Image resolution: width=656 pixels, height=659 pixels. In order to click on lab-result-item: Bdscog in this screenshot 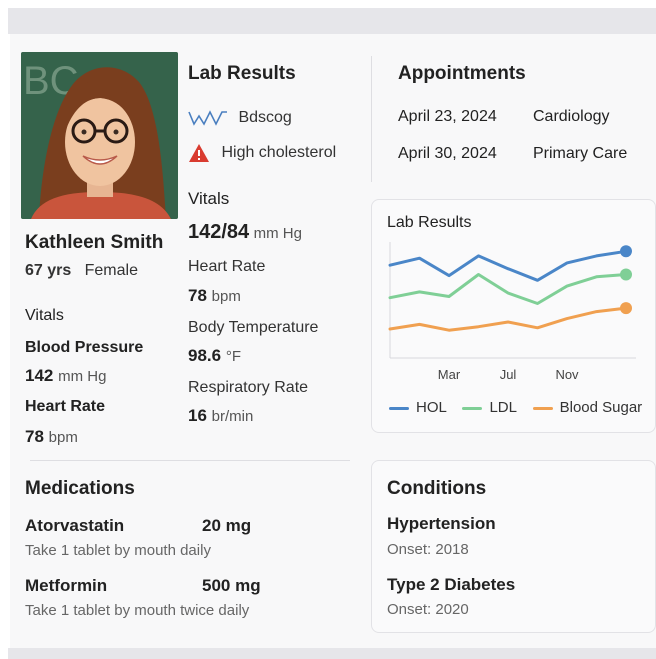, I will do `click(240, 118)`.